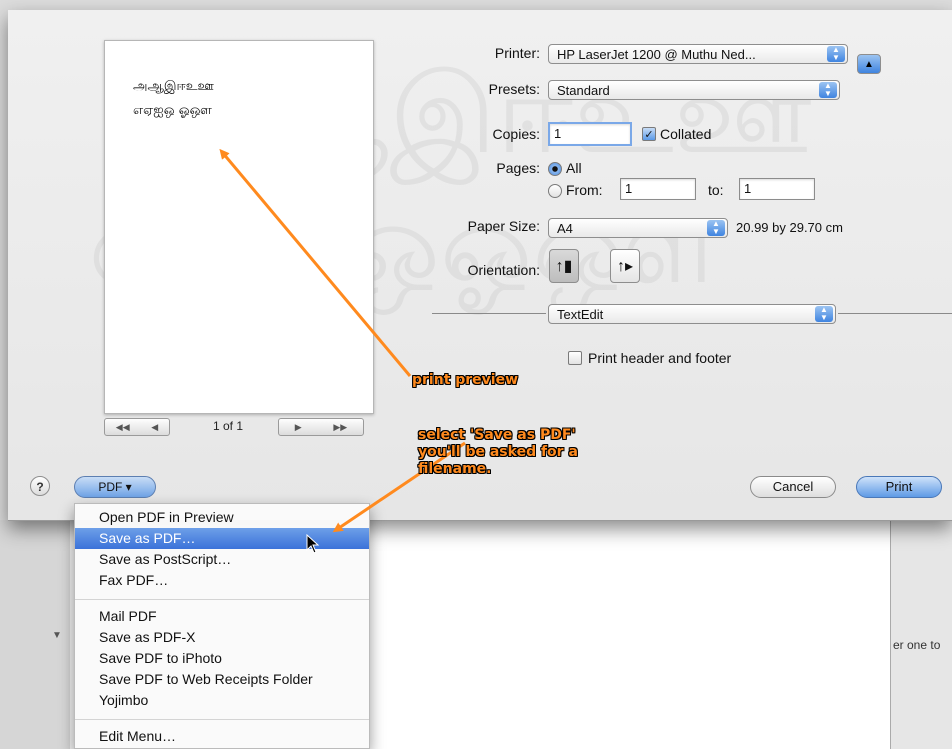  What do you see at coordinates (340, 427) in the screenshot?
I see `last-page-icon: ▶▶` at bounding box center [340, 427].